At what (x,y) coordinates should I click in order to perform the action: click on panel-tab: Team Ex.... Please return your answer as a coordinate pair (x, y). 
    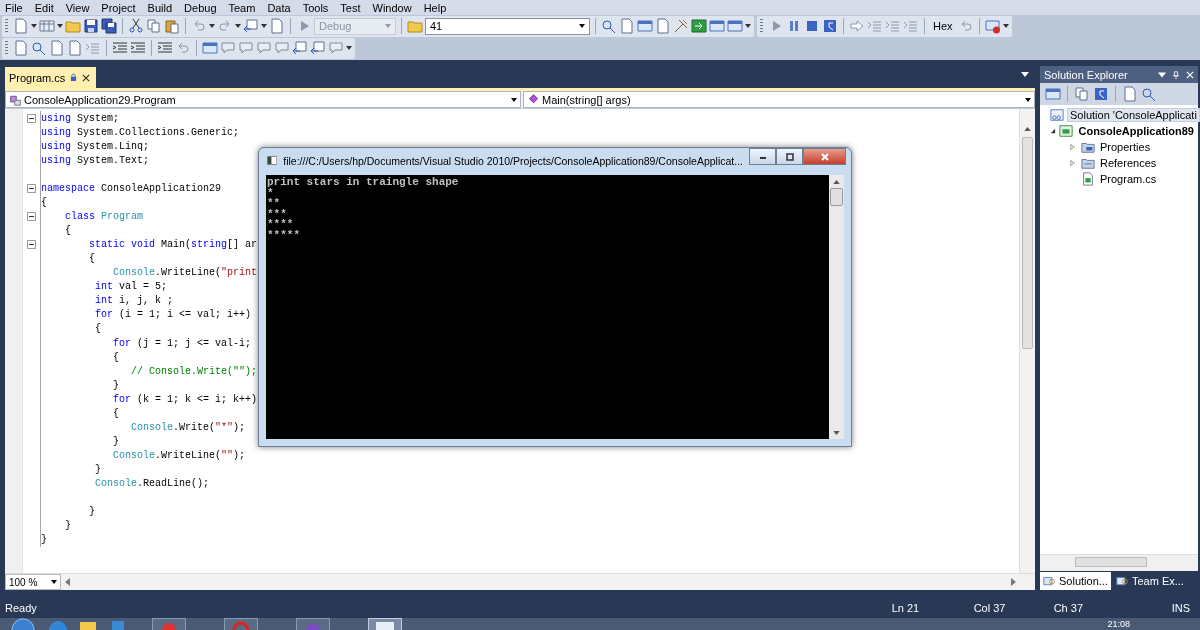
    Looking at the image, I should click on (1149, 581).